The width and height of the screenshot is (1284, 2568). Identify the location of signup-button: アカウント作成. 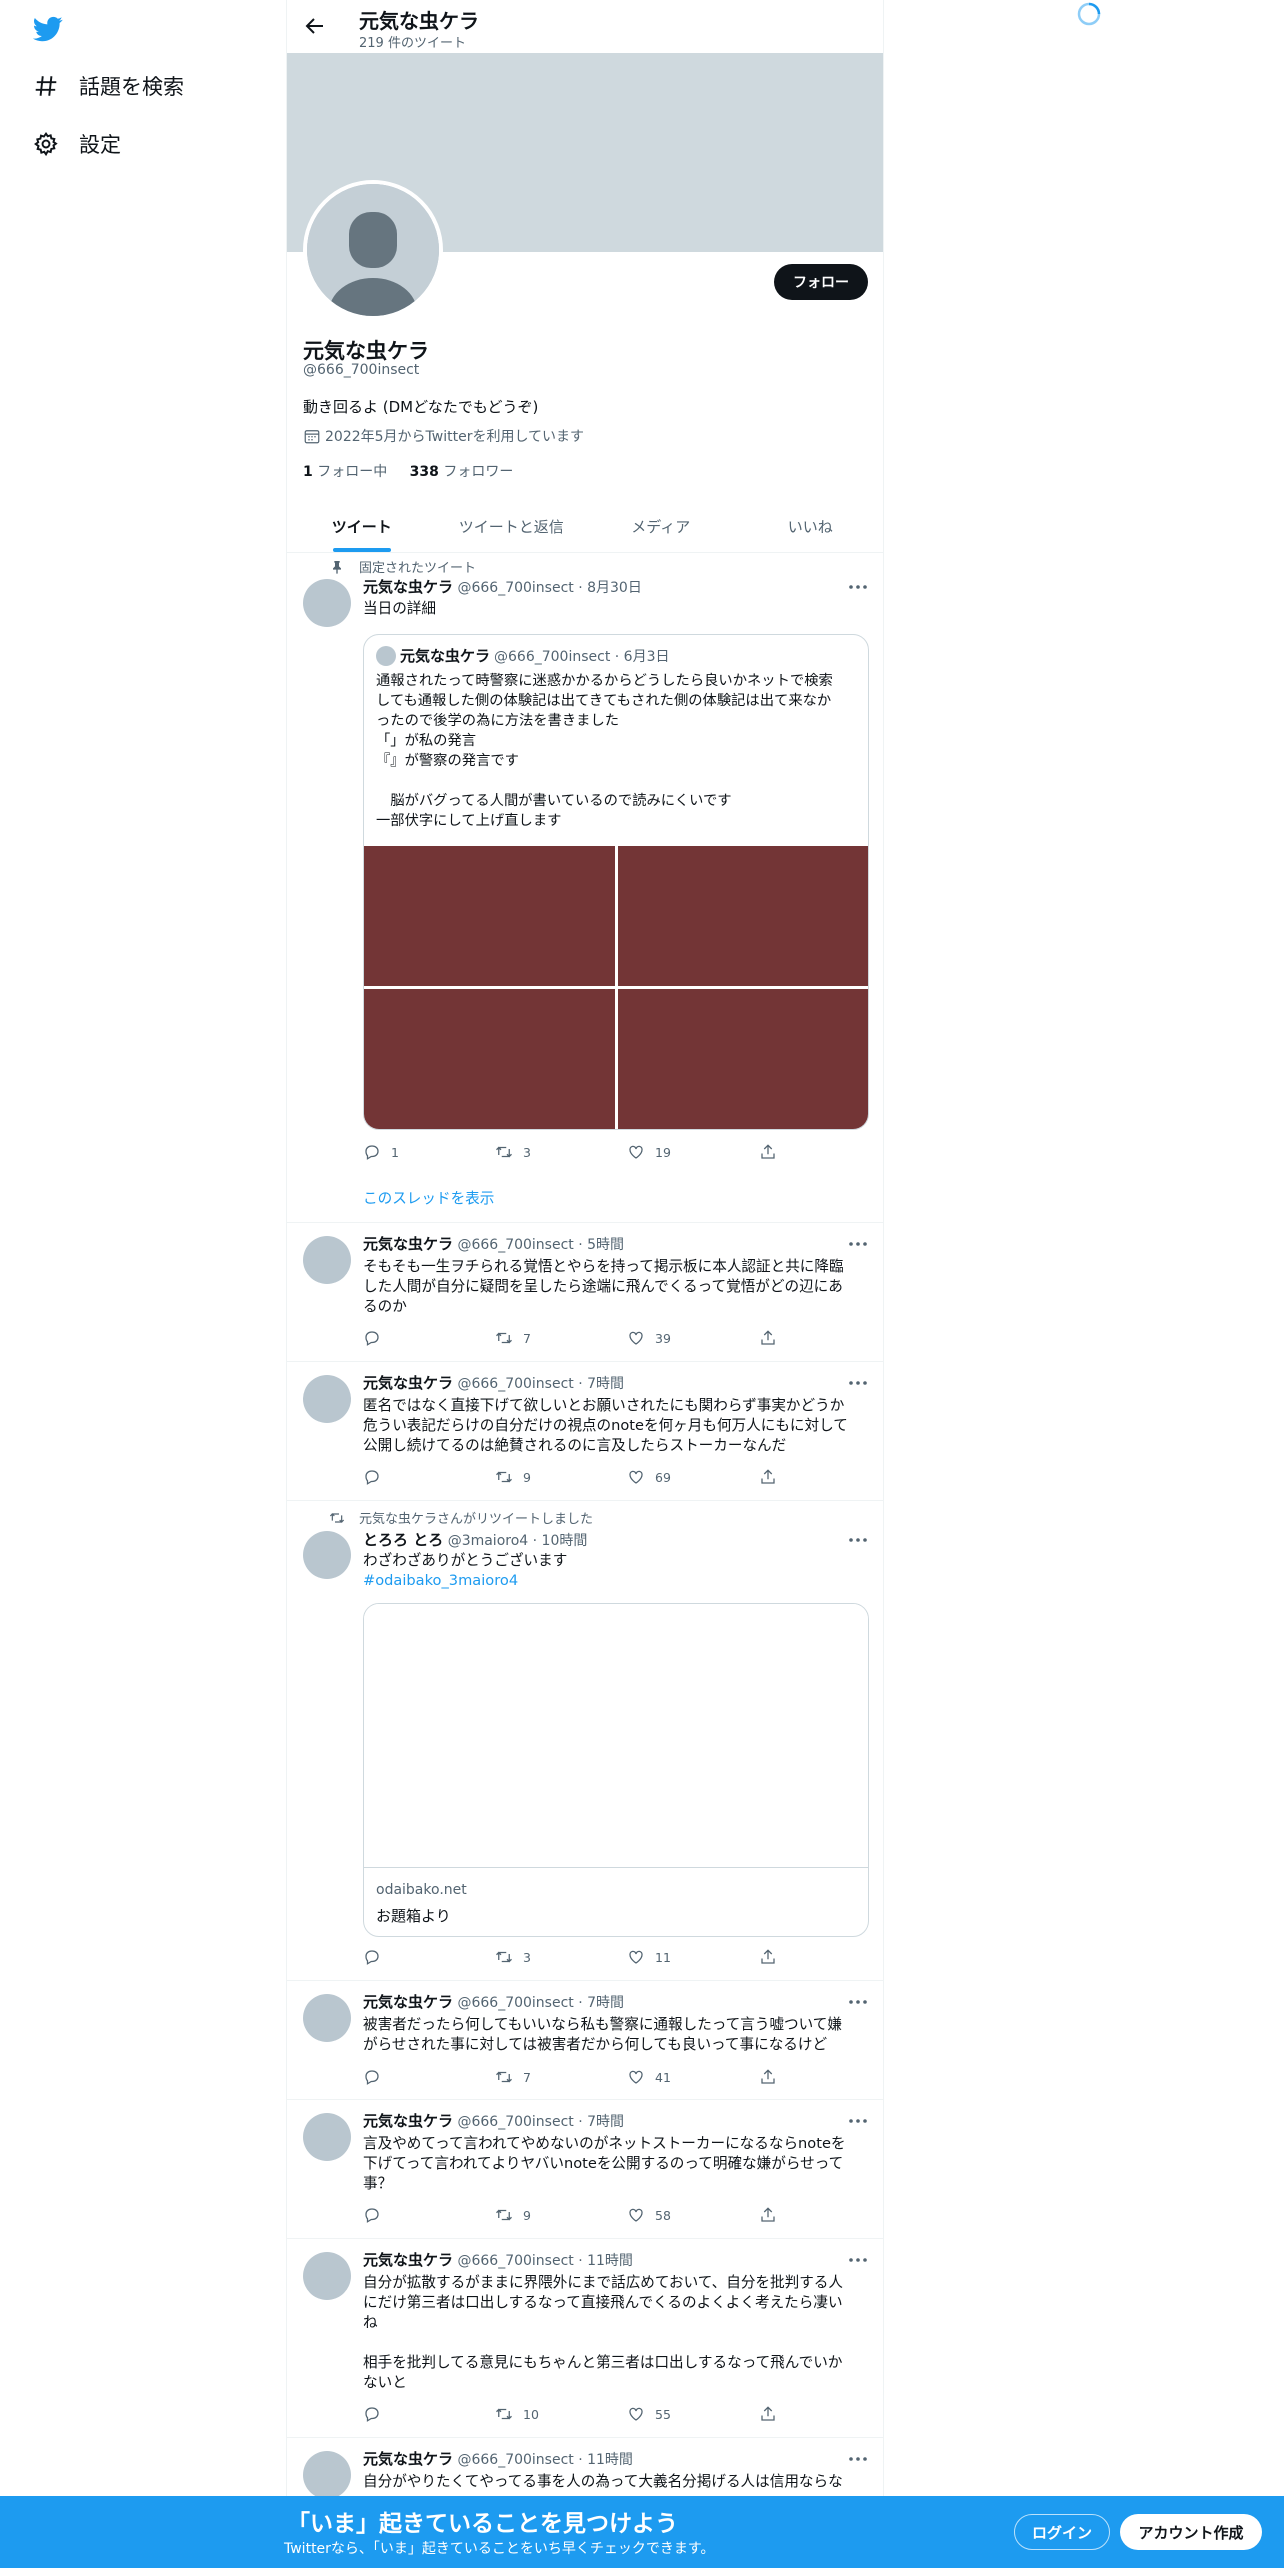
(1191, 2532).